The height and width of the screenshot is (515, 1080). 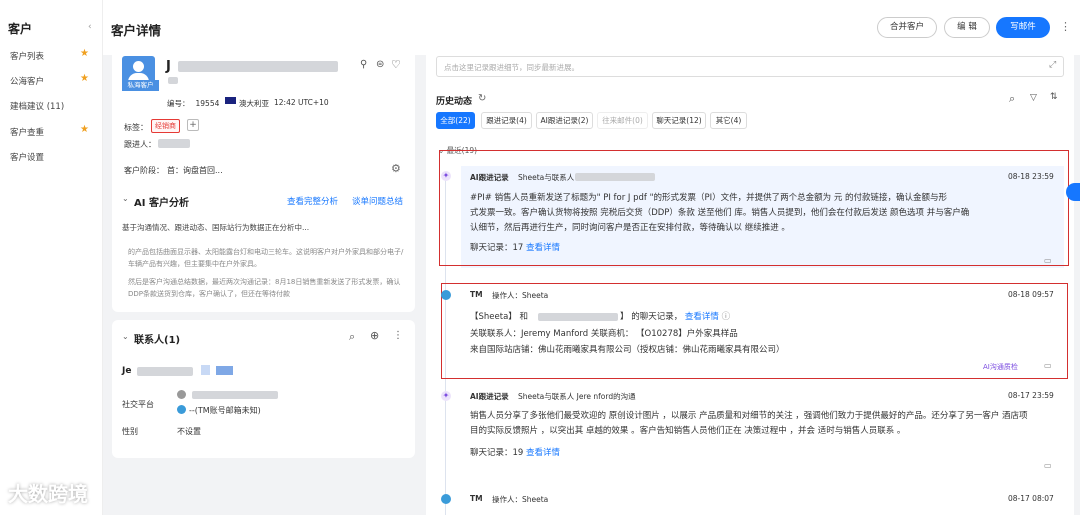 What do you see at coordinates (679, 120) in the screenshot?
I see `tab-chats: 聊天记录(12)` at bounding box center [679, 120].